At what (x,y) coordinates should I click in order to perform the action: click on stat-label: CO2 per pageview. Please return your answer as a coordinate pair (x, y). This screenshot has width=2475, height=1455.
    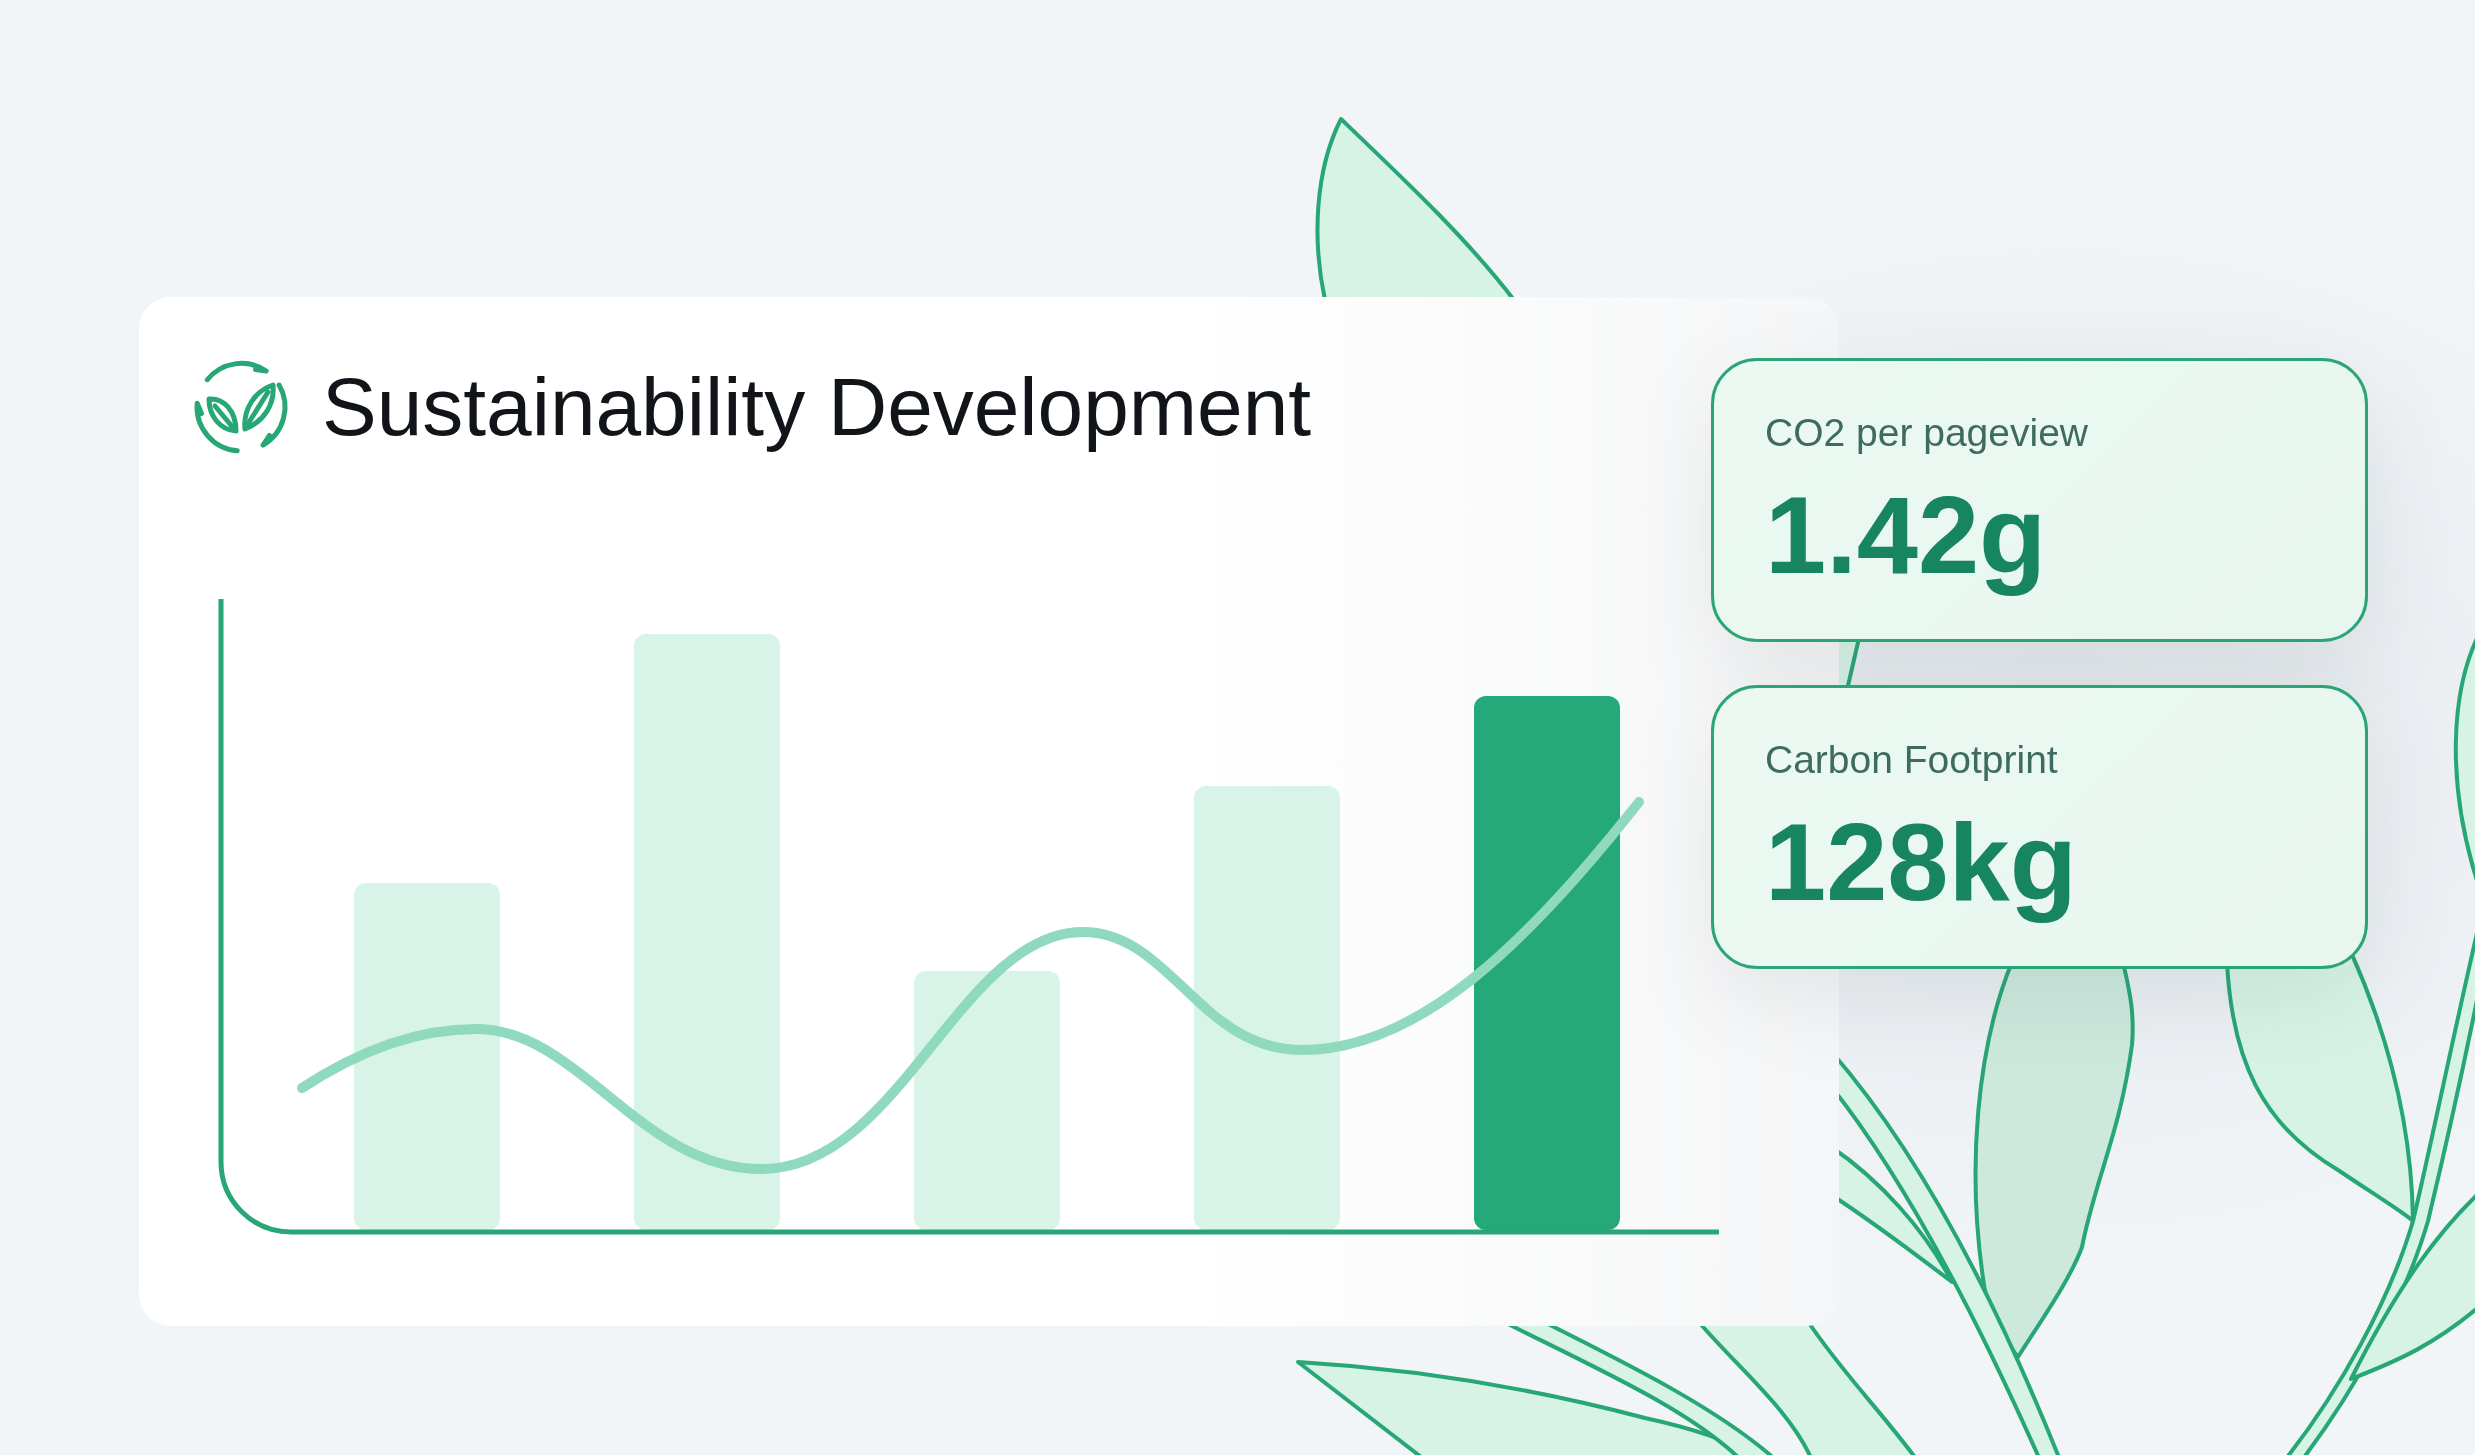
    Looking at the image, I should click on (1926, 433).